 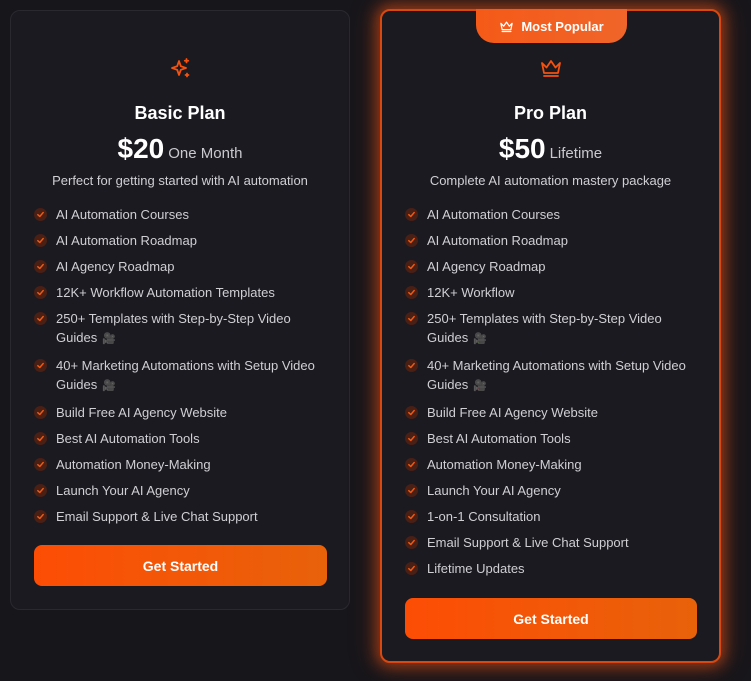 I want to click on most-popular-badge: Most Popular, so click(x=551, y=26).